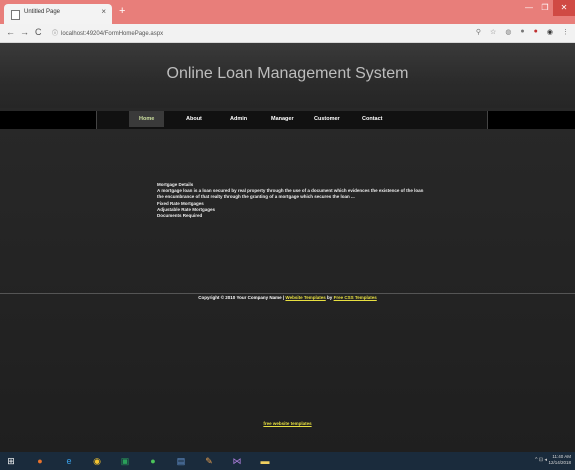  Describe the element at coordinates (122, 11) in the screenshot. I see `new-tab-button: +` at that location.